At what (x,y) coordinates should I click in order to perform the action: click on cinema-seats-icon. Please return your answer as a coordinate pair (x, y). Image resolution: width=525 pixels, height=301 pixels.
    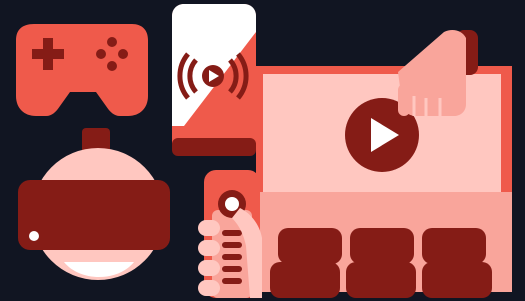
    Looking at the image, I should click on (381, 263).